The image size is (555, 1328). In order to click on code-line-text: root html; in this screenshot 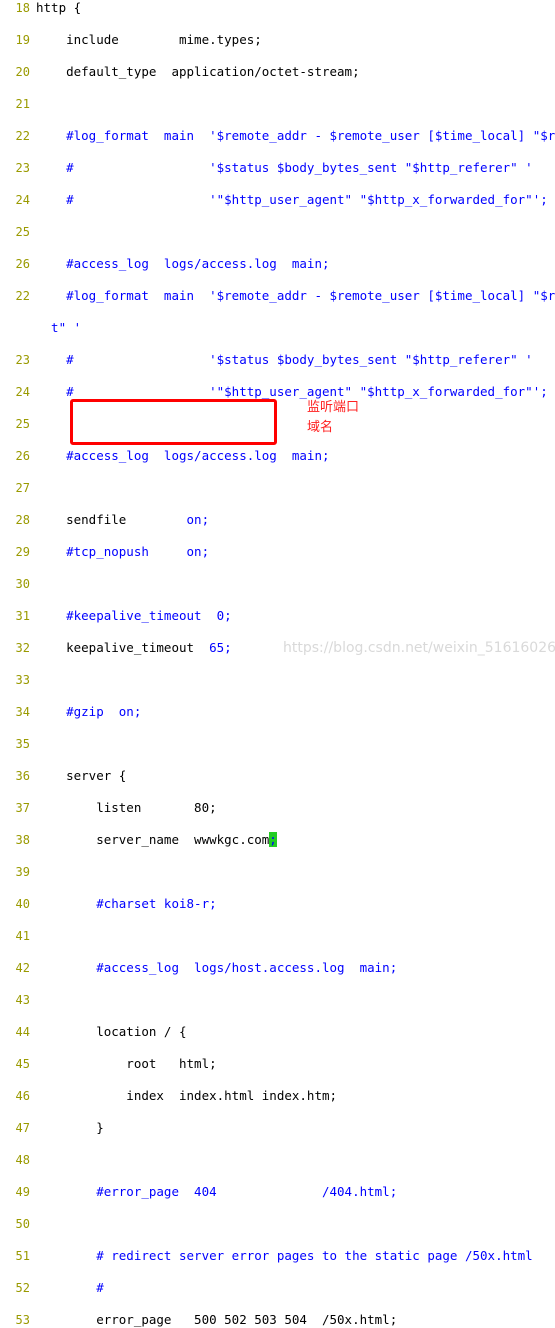, I will do `click(126, 1063)`.